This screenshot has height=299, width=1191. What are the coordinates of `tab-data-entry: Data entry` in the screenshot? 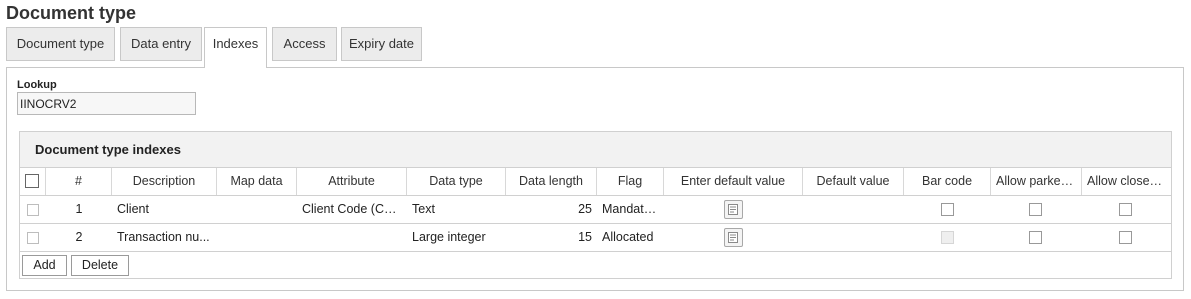 It's located at (161, 44).